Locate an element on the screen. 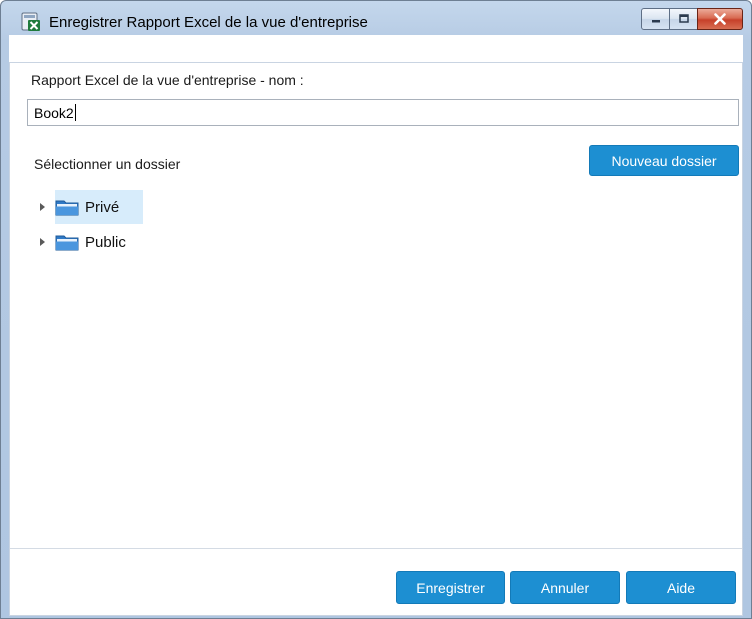 Image resolution: width=752 pixels, height=619 pixels. save-button: Enregistrer is located at coordinates (450, 587).